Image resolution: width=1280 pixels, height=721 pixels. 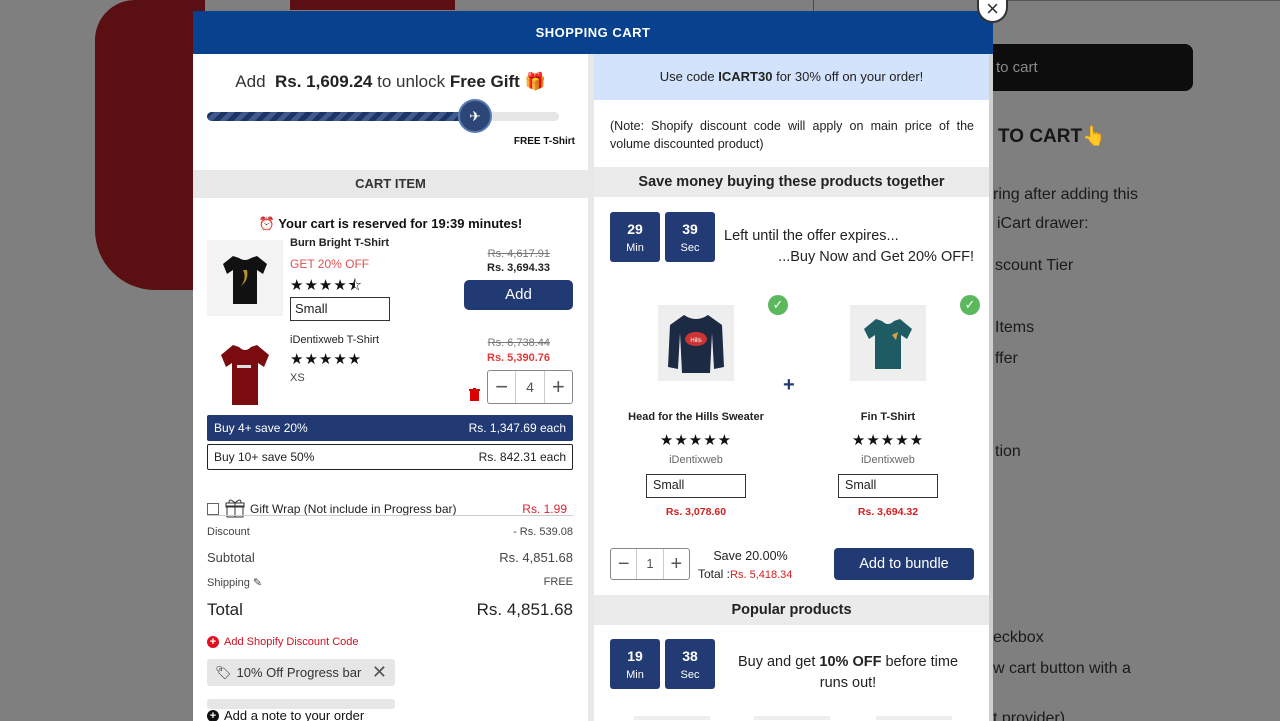 I want to click on bundle-save-text: Save 20.00%, so click(x=750, y=556).